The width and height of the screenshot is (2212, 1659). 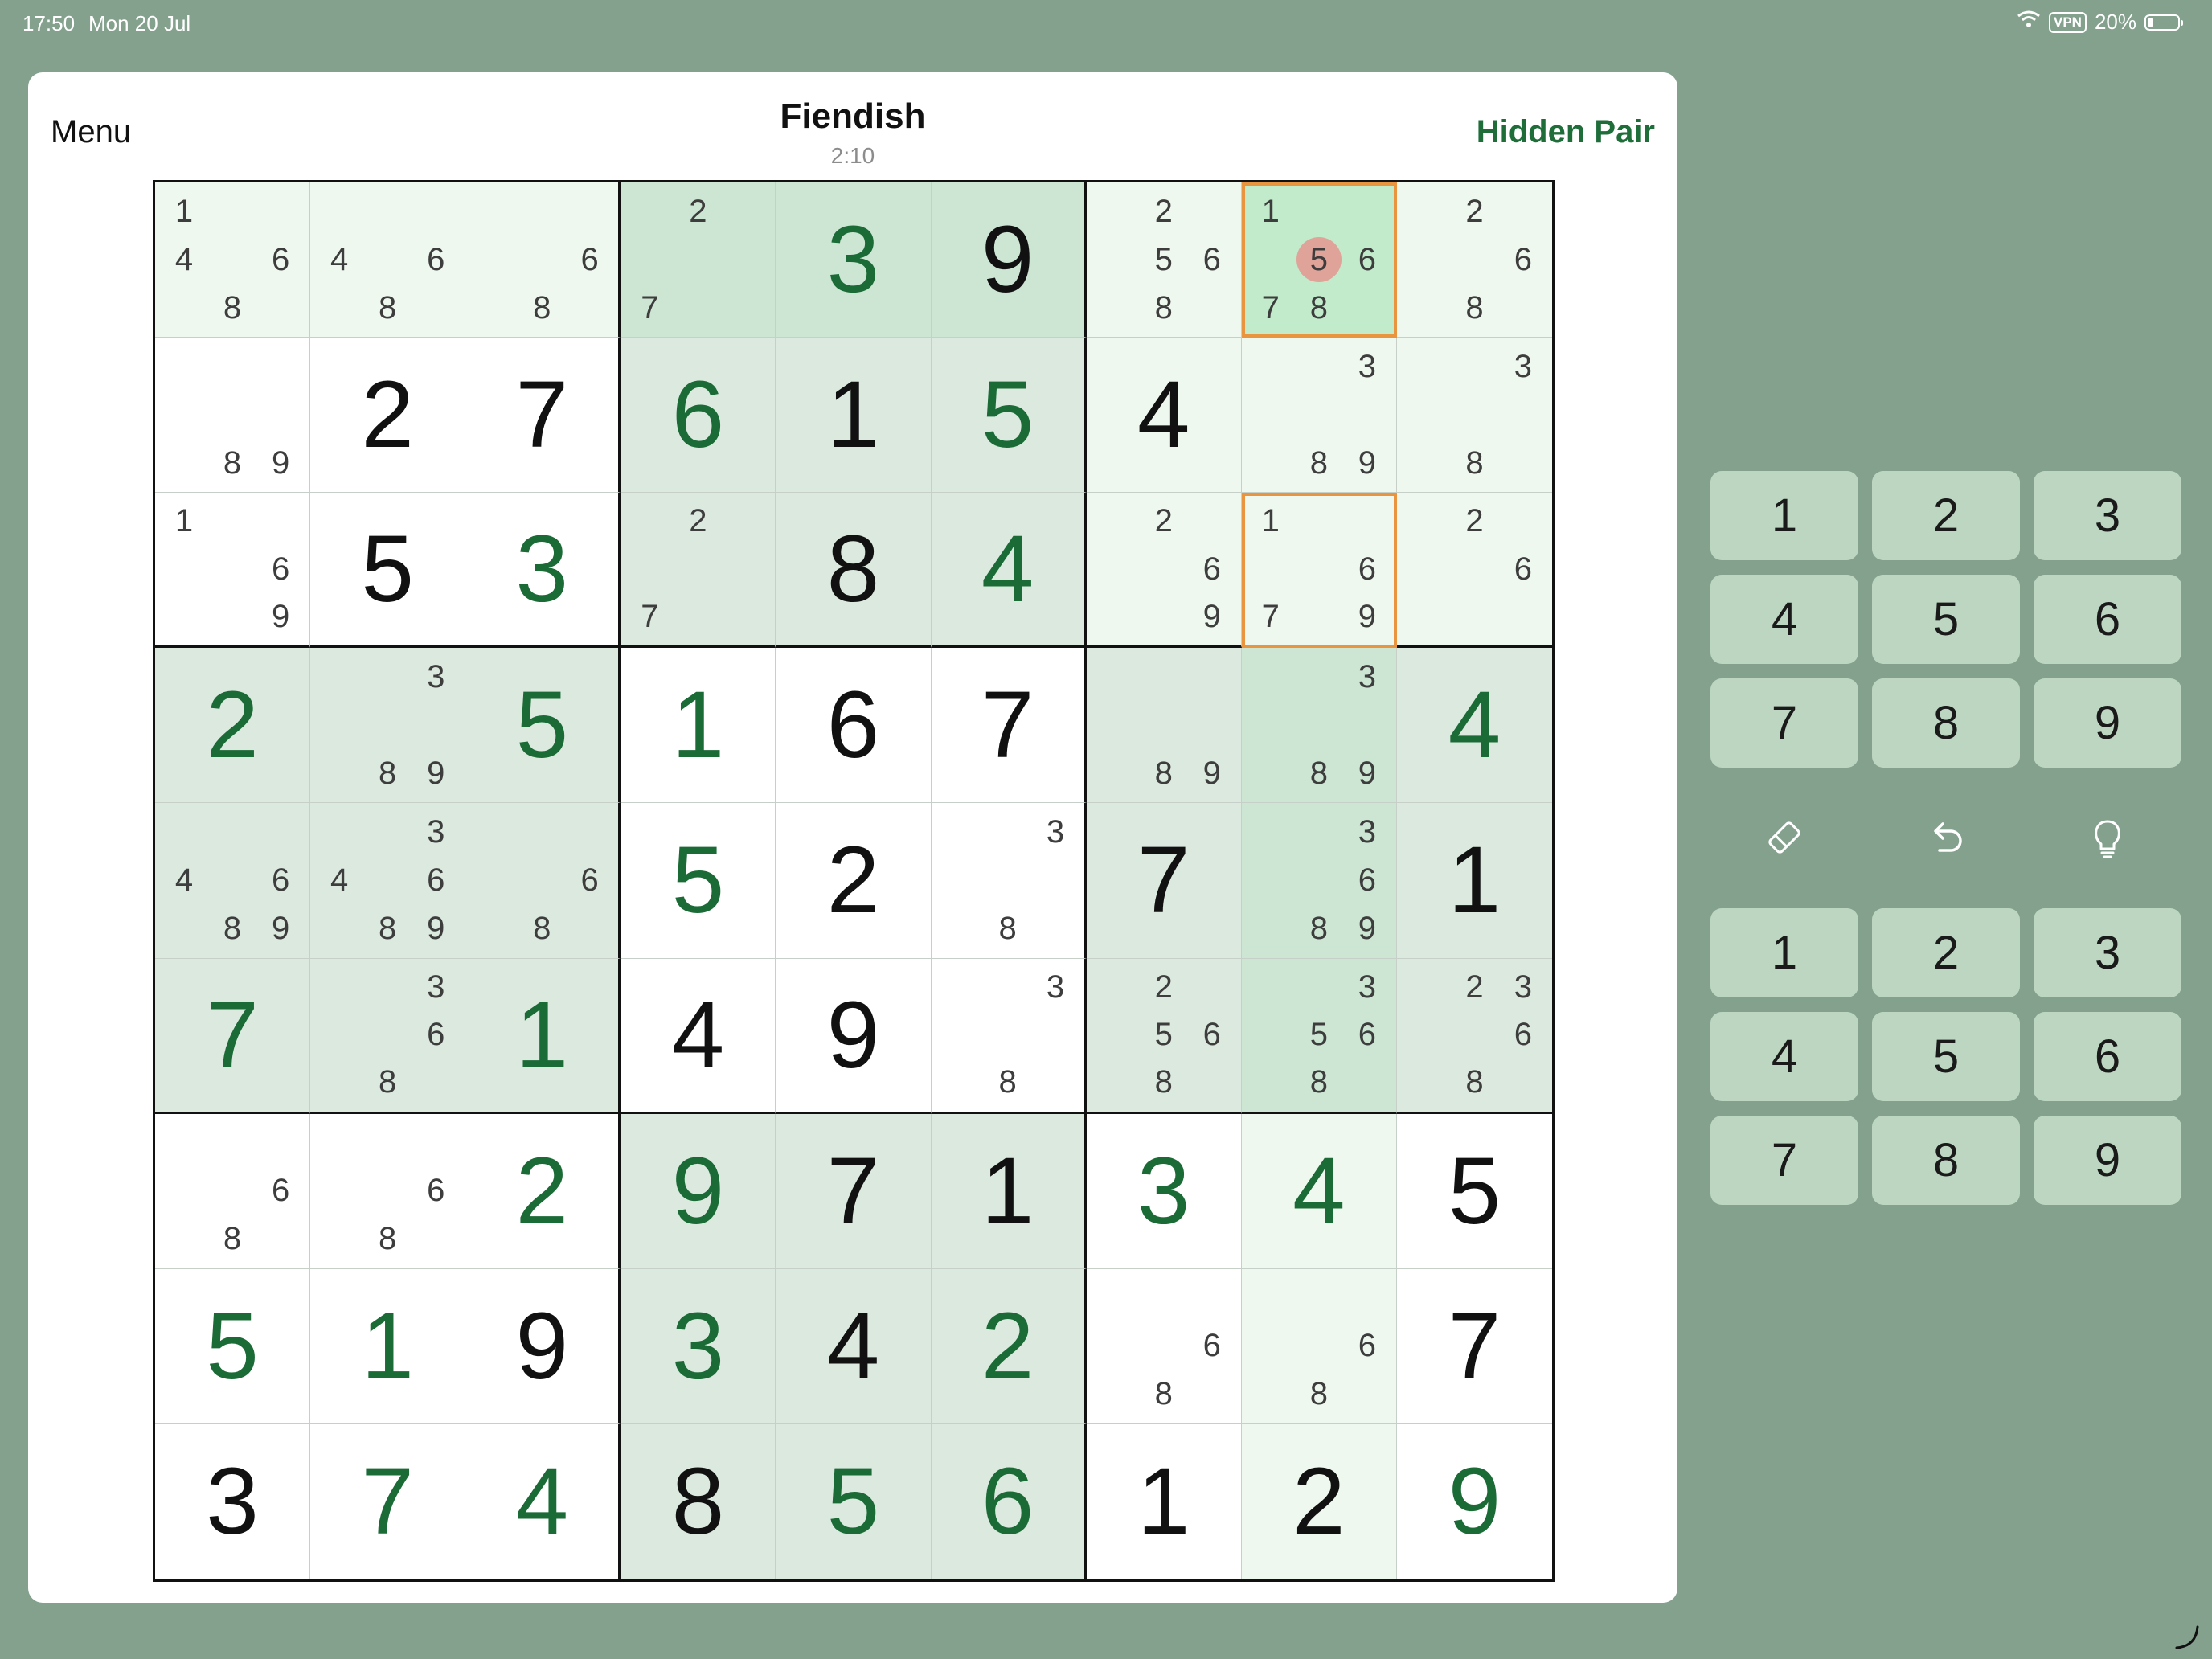 What do you see at coordinates (1164, 1501) in the screenshot?
I see `cell-r9-c7: 1` at bounding box center [1164, 1501].